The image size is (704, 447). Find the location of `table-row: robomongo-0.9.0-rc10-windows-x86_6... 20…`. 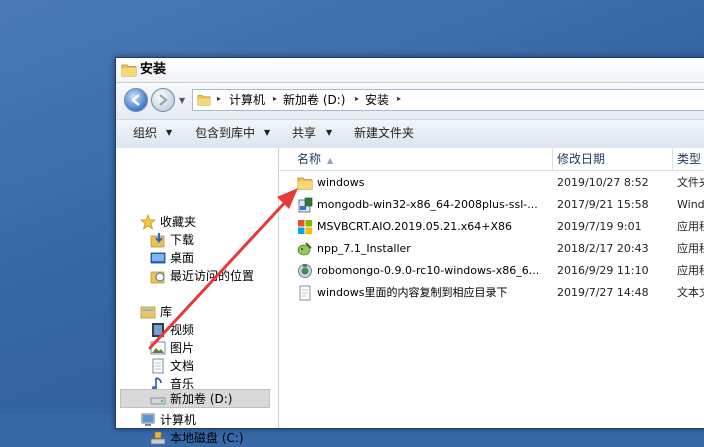

table-row: robomongo-0.9.0-rc10-windows-x86_6... 20… is located at coordinates (491, 271).